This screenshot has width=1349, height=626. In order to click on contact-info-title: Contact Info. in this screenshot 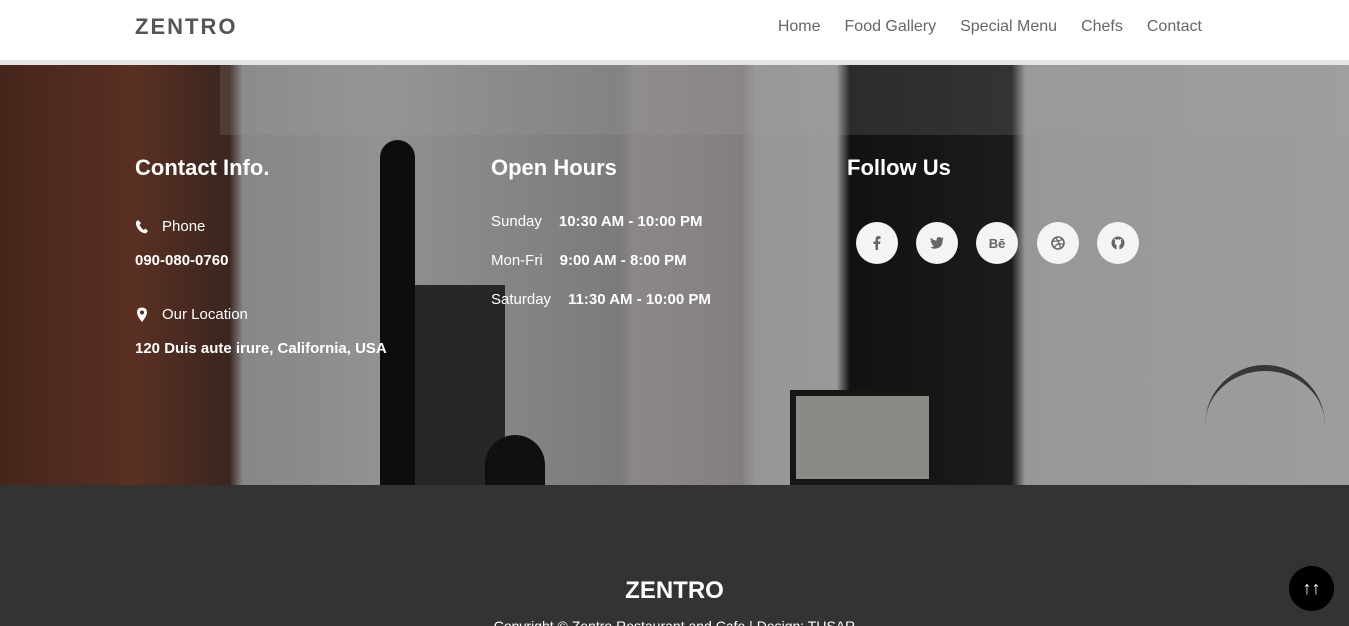, I will do `click(202, 167)`.